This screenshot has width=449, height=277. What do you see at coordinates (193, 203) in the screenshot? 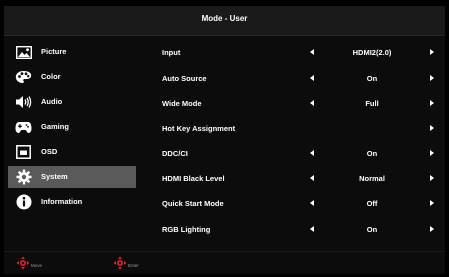
I see `setting-label: Quick Start Mode` at bounding box center [193, 203].